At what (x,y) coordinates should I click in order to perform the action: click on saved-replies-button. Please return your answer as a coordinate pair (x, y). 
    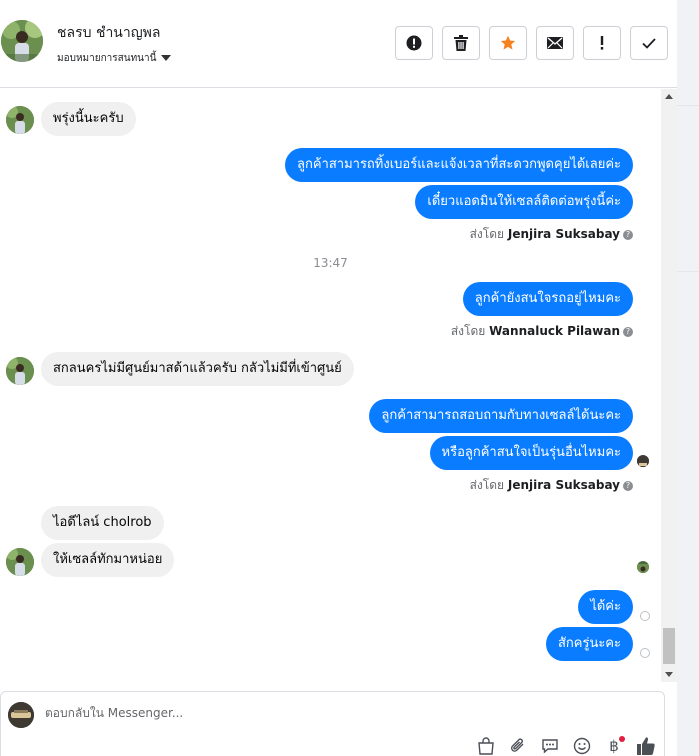
    Looking at the image, I should click on (550, 746).